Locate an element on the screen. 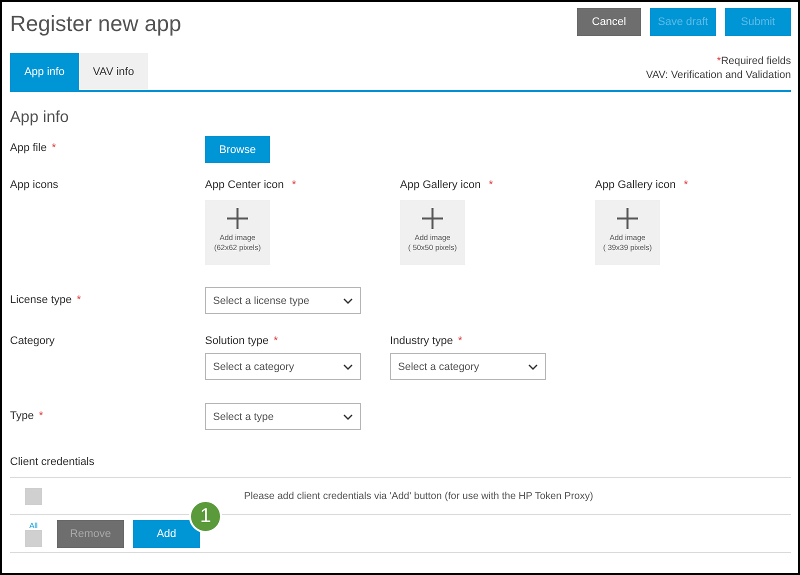  callout-badge: 1 is located at coordinates (205, 516).